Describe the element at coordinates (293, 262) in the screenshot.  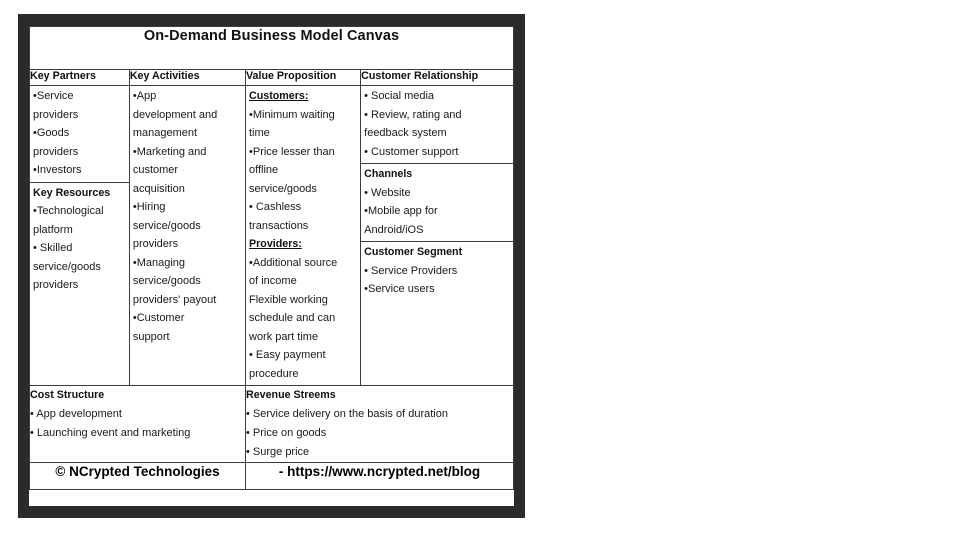
I see `list-item: •Additional source` at that location.